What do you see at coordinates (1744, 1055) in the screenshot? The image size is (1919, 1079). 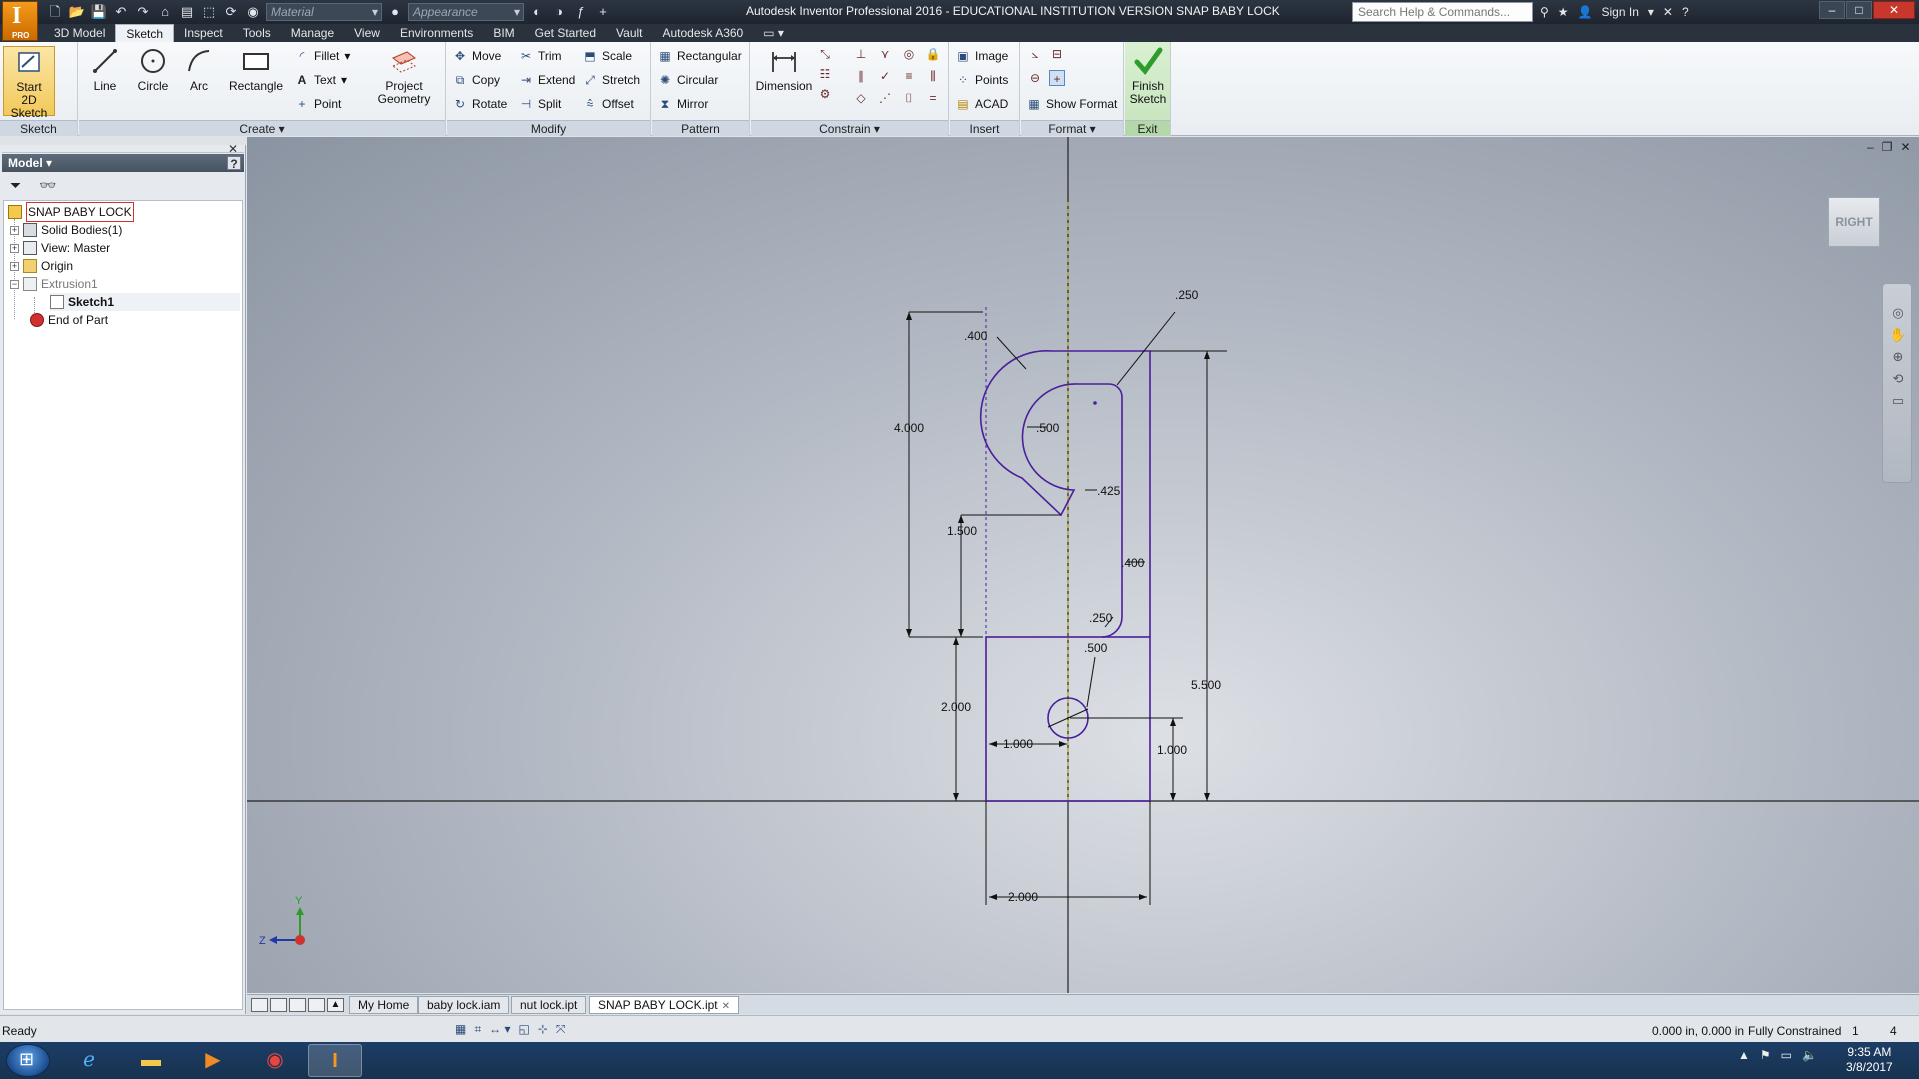 I see `tray-expand-icon: ▲` at bounding box center [1744, 1055].